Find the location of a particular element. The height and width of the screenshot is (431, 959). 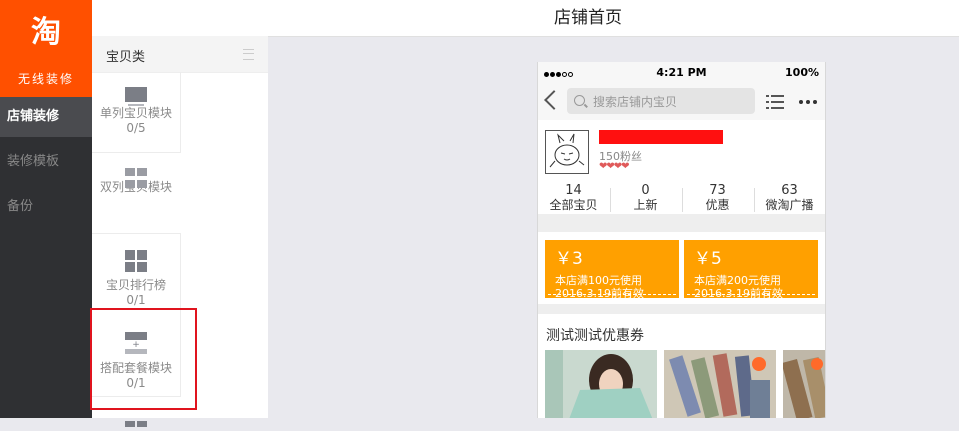

page-title: 店铺首页 is located at coordinates (588, 18).